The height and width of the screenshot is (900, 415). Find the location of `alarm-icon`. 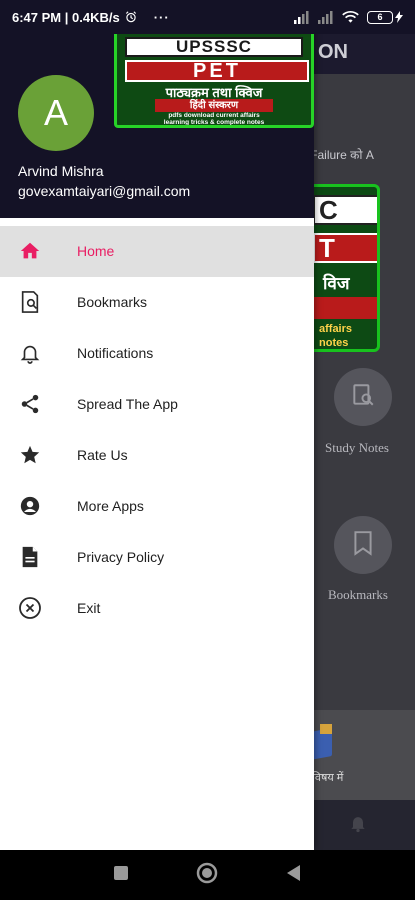

alarm-icon is located at coordinates (131, 17).